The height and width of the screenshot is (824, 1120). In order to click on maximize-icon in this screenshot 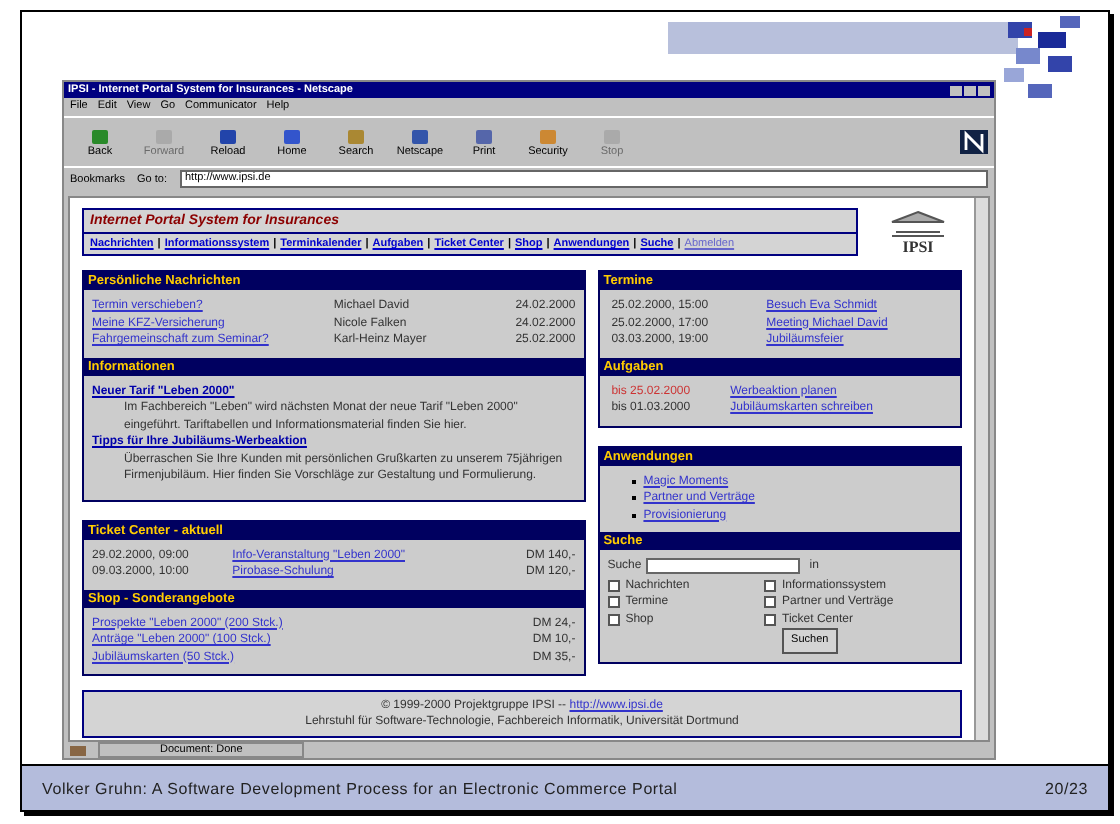, I will do `click(970, 90)`.